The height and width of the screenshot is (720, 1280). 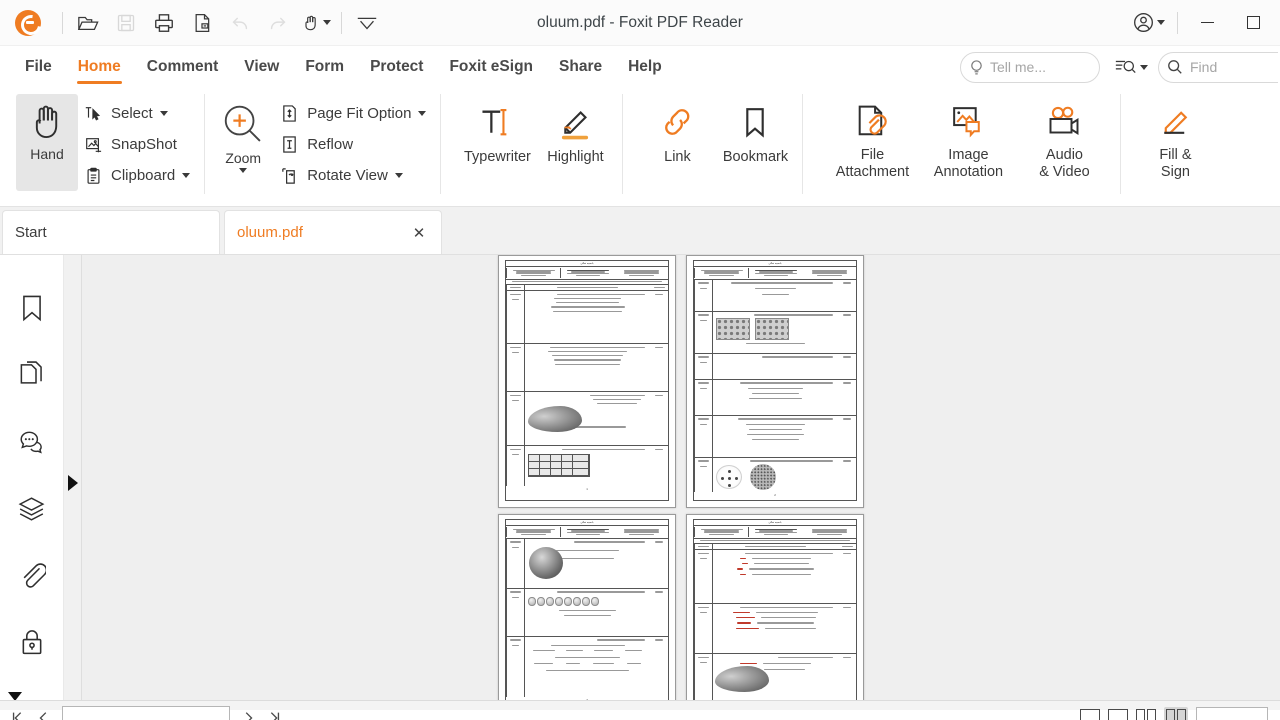 I want to click on view-single-page-button, so click(x=1090, y=714).